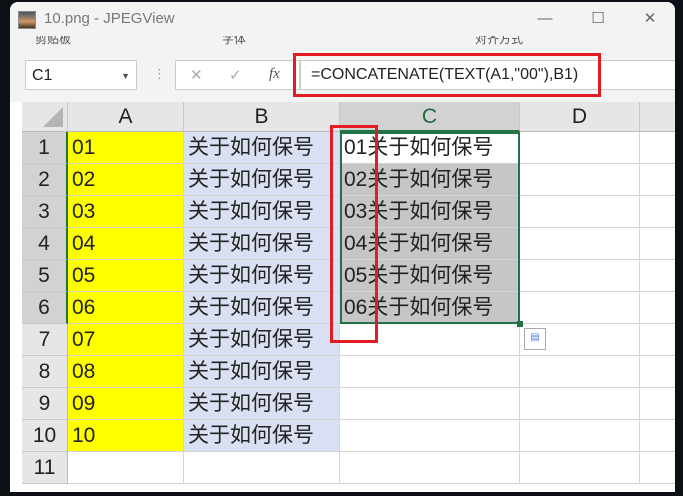 The height and width of the screenshot is (496, 683). What do you see at coordinates (42, 75) in the screenshot?
I see `name-box-value: C1` at bounding box center [42, 75].